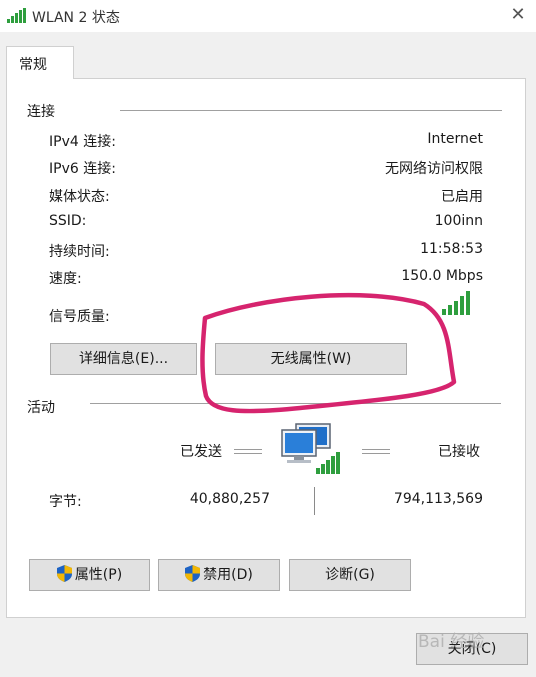  Describe the element at coordinates (451, 642) in the screenshot. I see `baidu-watermark: Bai 经验` at that location.